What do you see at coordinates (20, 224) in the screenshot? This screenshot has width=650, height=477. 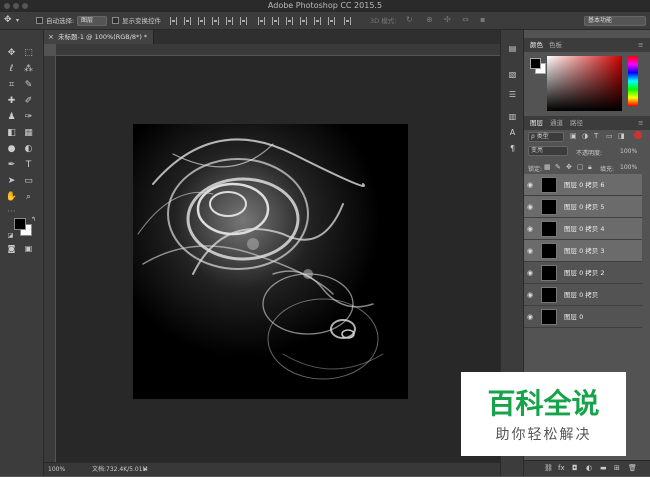 I see `foreground-color-swatch` at bounding box center [20, 224].